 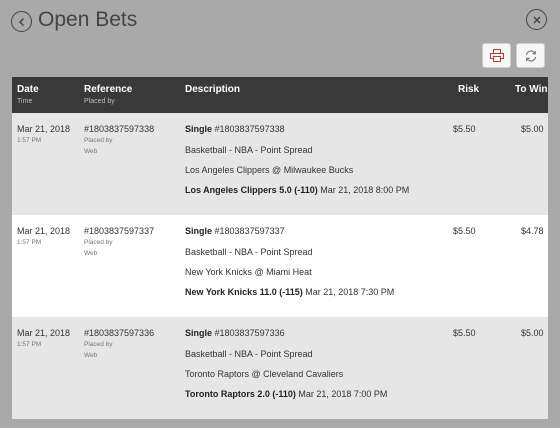 What do you see at coordinates (531, 89) in the screenshot?
I see `col-to-win: To Win` at bounding box center [531, 89].